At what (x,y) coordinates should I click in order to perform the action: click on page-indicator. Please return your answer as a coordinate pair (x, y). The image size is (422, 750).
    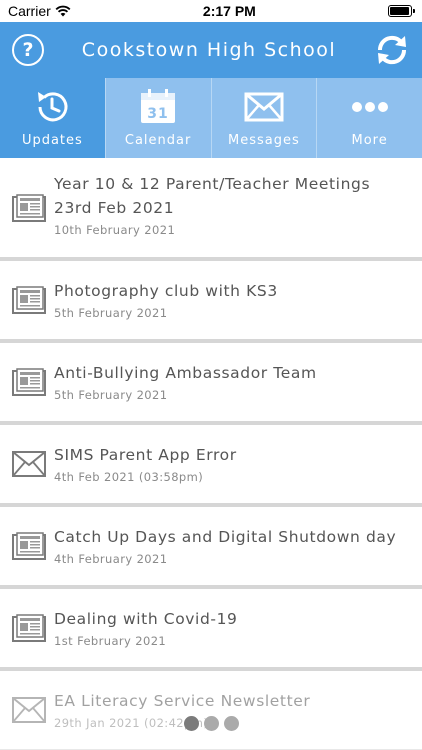
    Looking at the image, I should click on (211, 723).